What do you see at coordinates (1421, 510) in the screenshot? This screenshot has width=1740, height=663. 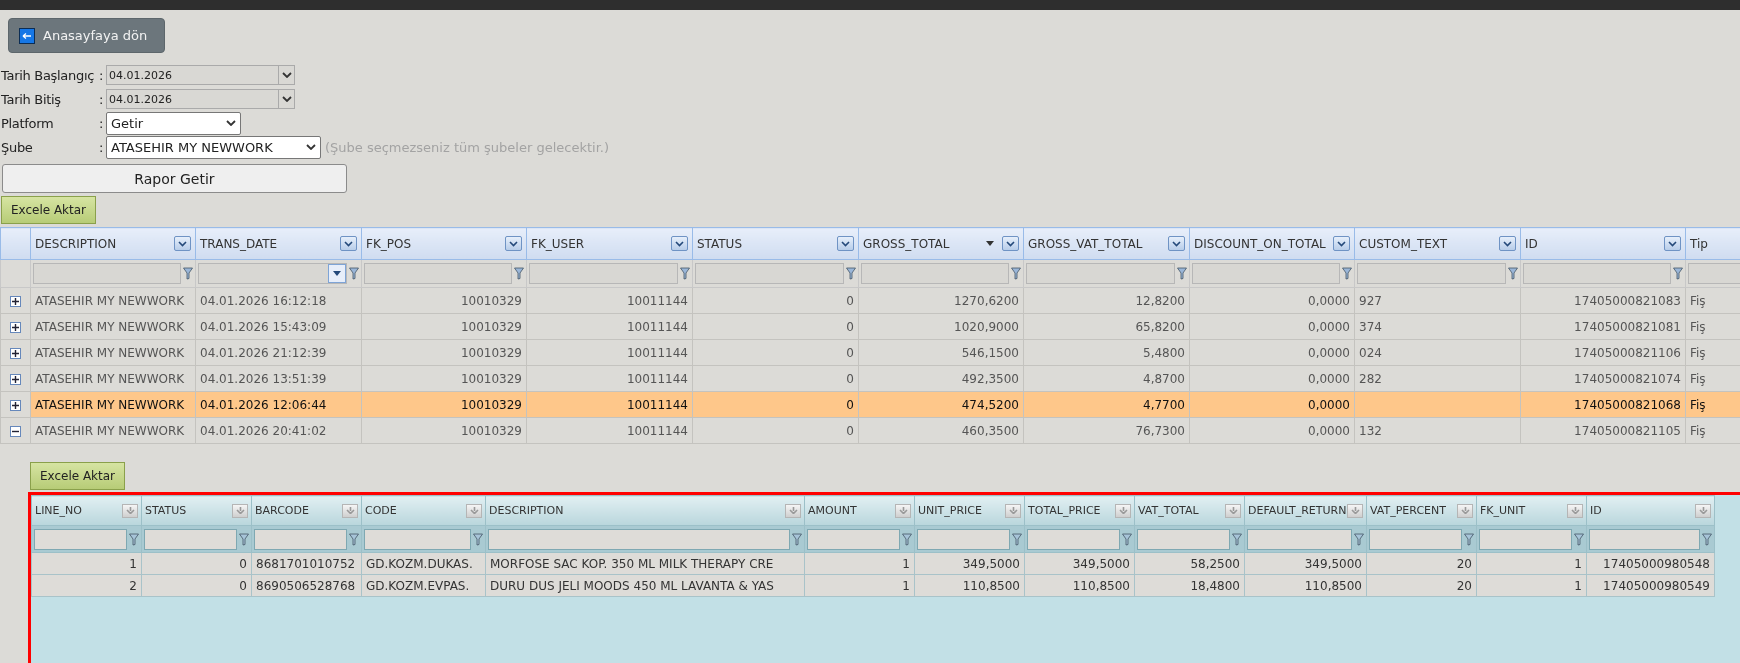 I see `column-header: VAT_PERCENT` at bounding box center [1421, 510].